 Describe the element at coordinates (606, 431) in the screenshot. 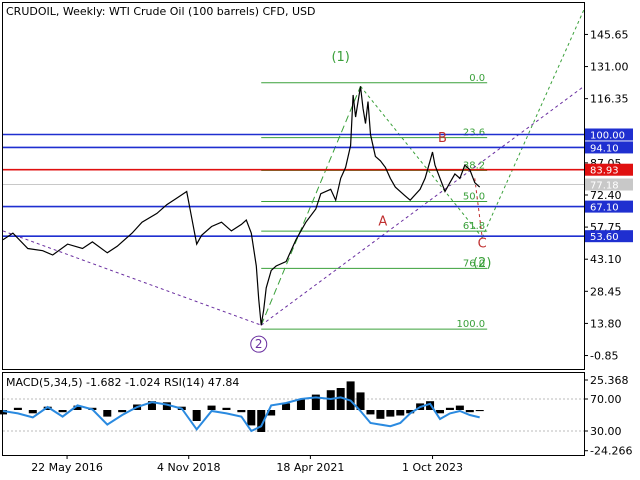

I see `indicator-axis-label: 30.00` at that location.